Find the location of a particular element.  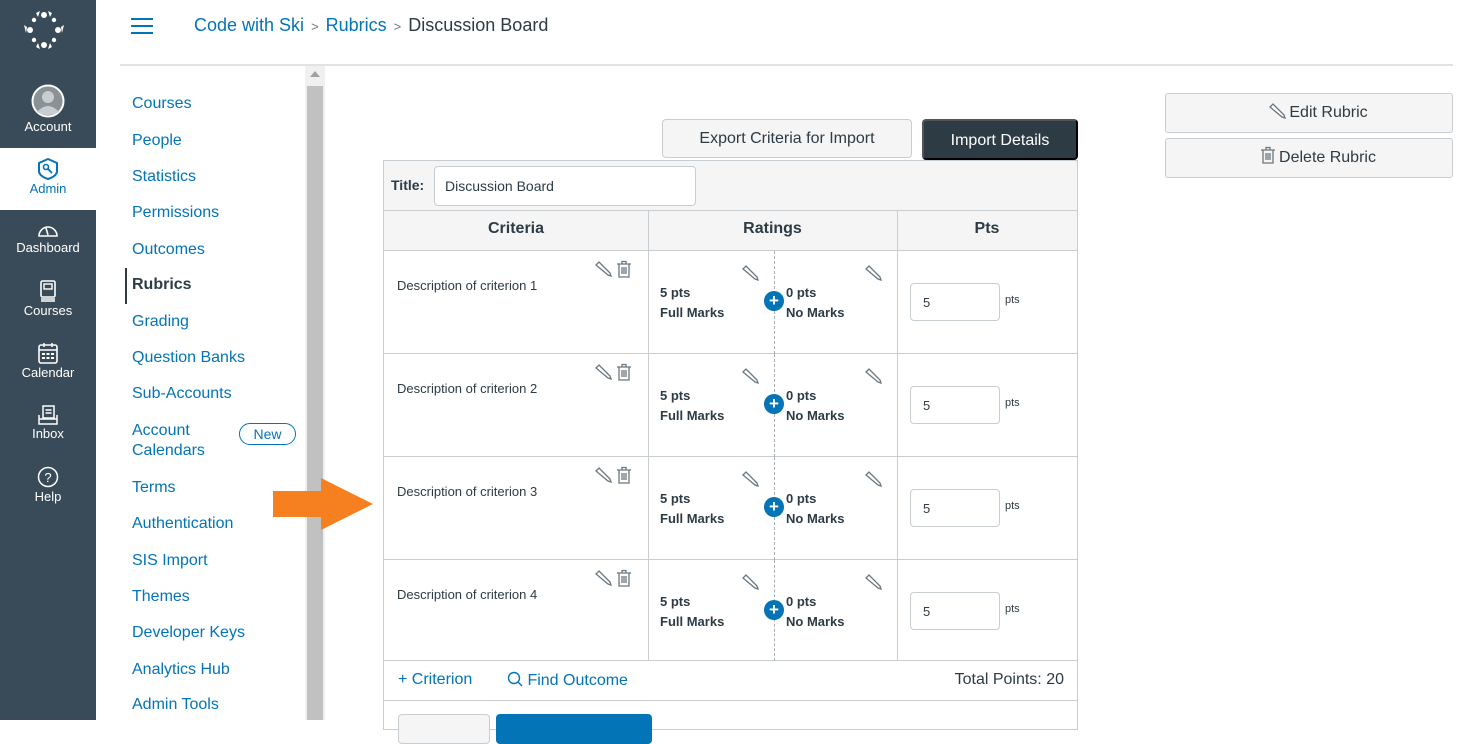

breadcrumb-account: Code with Ski is located at coordinates (249, 25).